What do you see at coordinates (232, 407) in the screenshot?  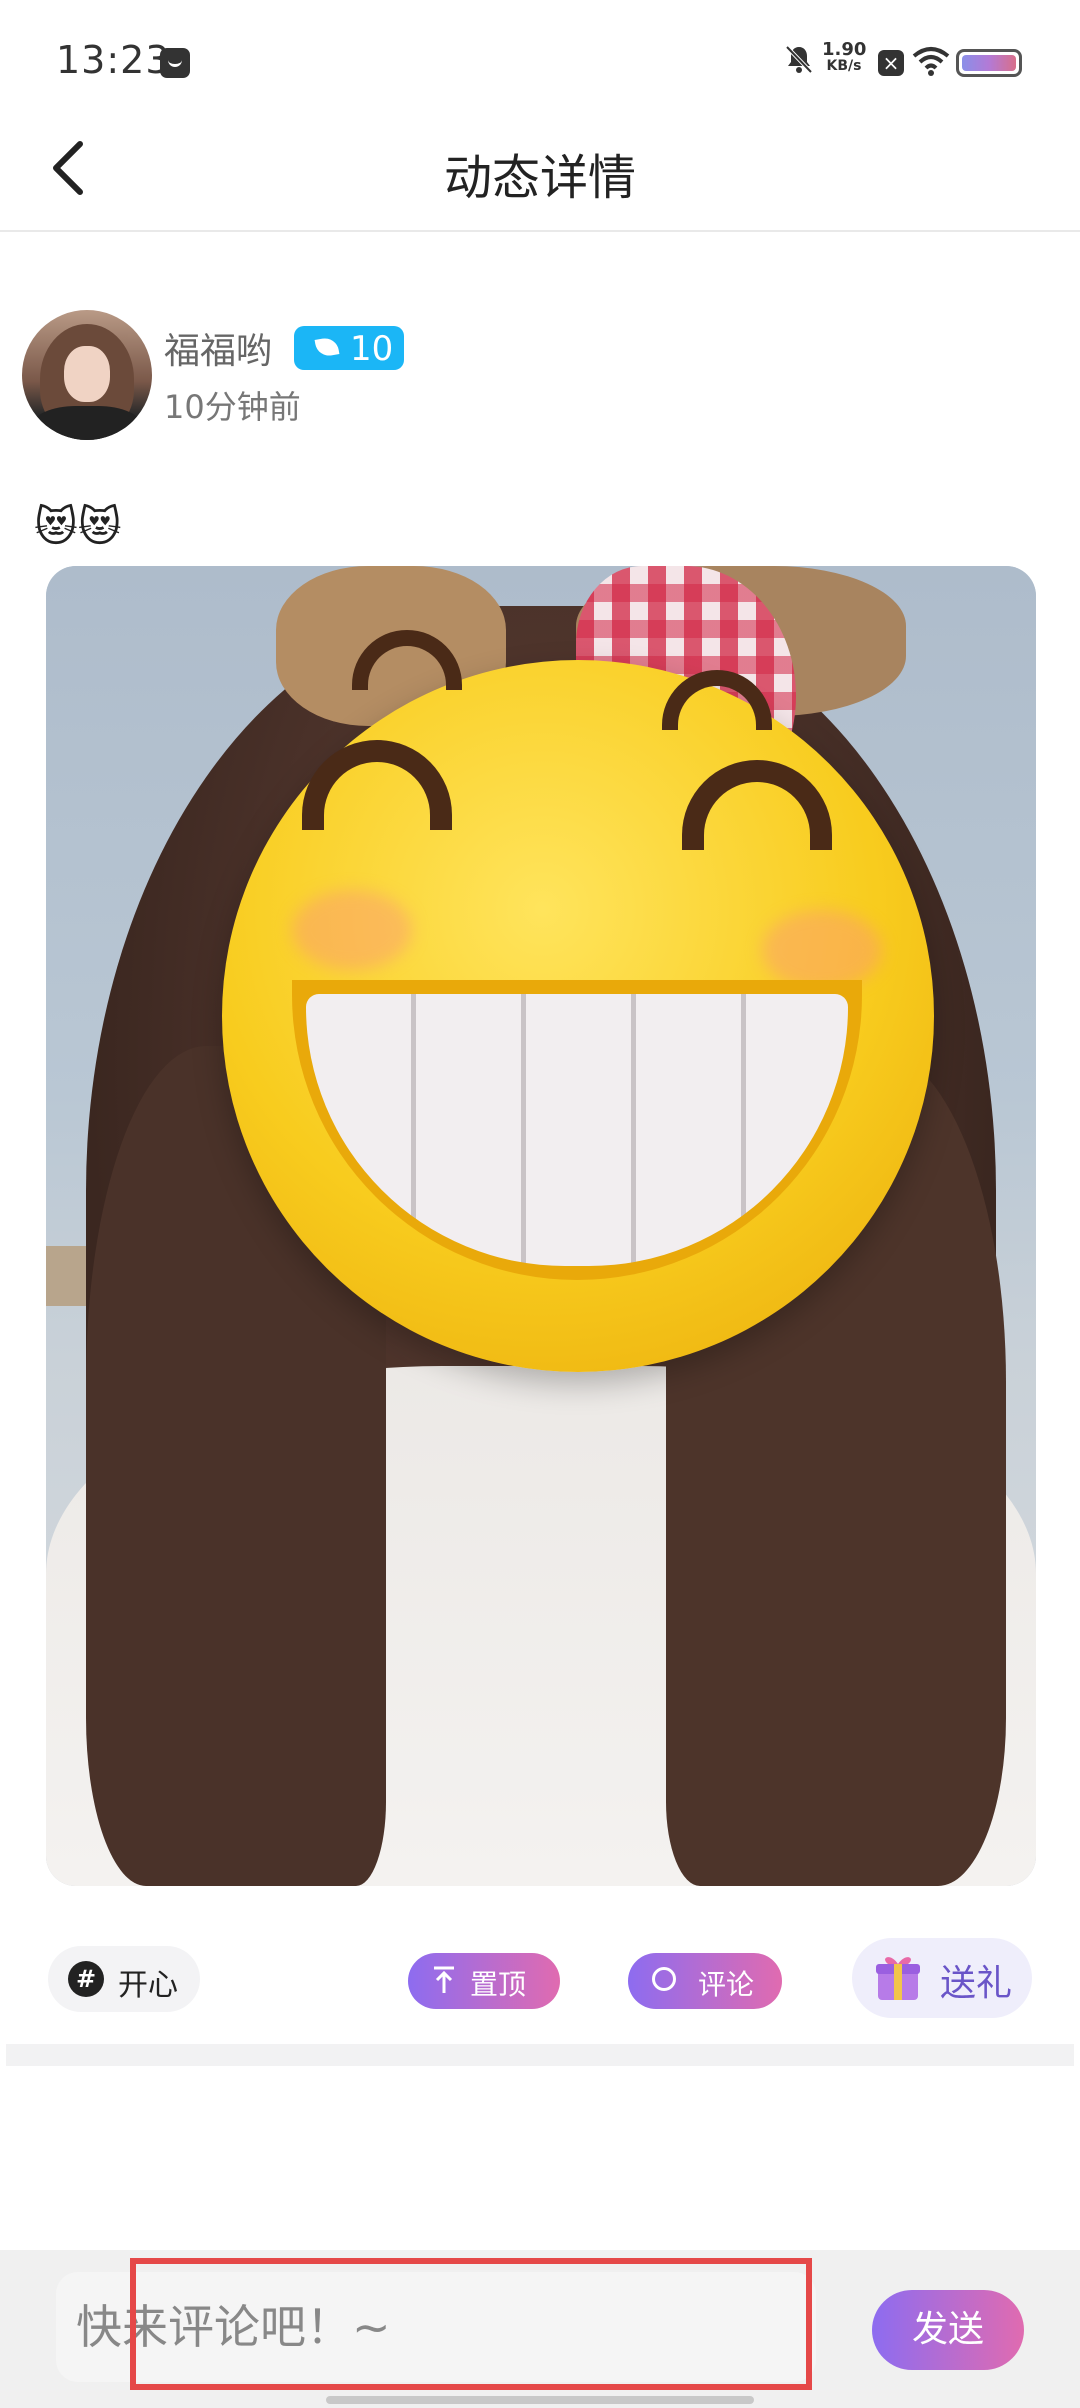 I see `post-time: 10分钟前` at bounding box center [232, 407].